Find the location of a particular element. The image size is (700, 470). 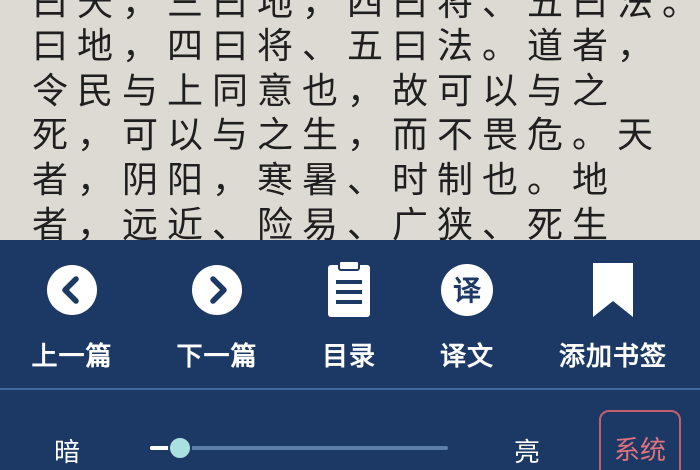

brightness-slider-thumb is located at coordinates (179, 448).